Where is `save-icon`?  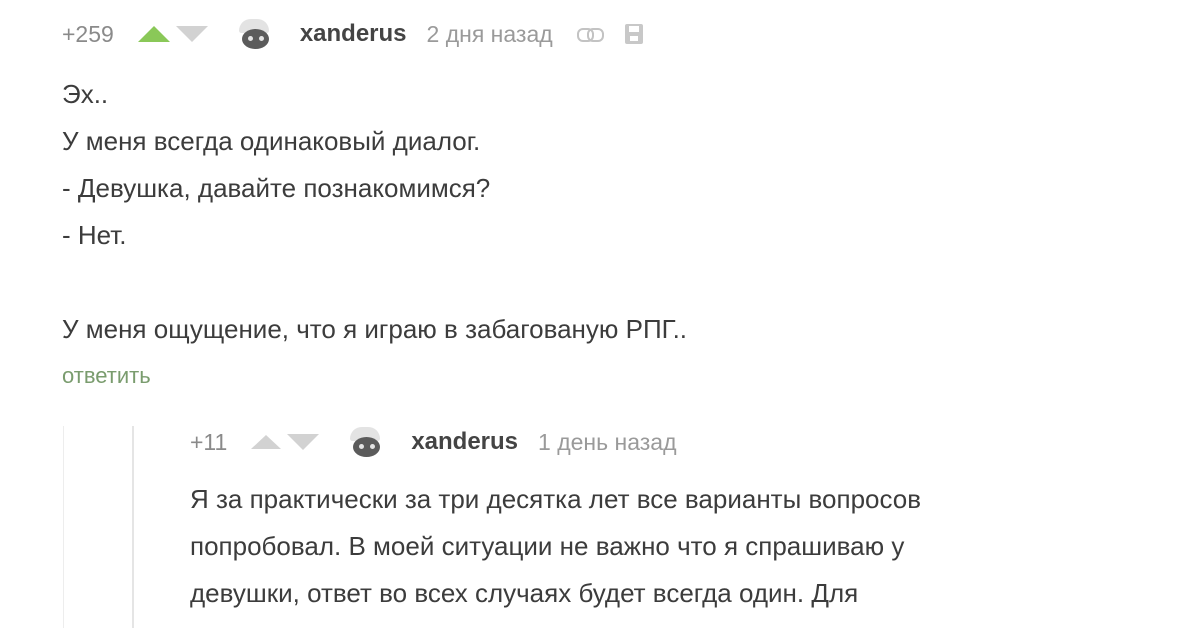
save-icon is located at coordinates (633, 34).